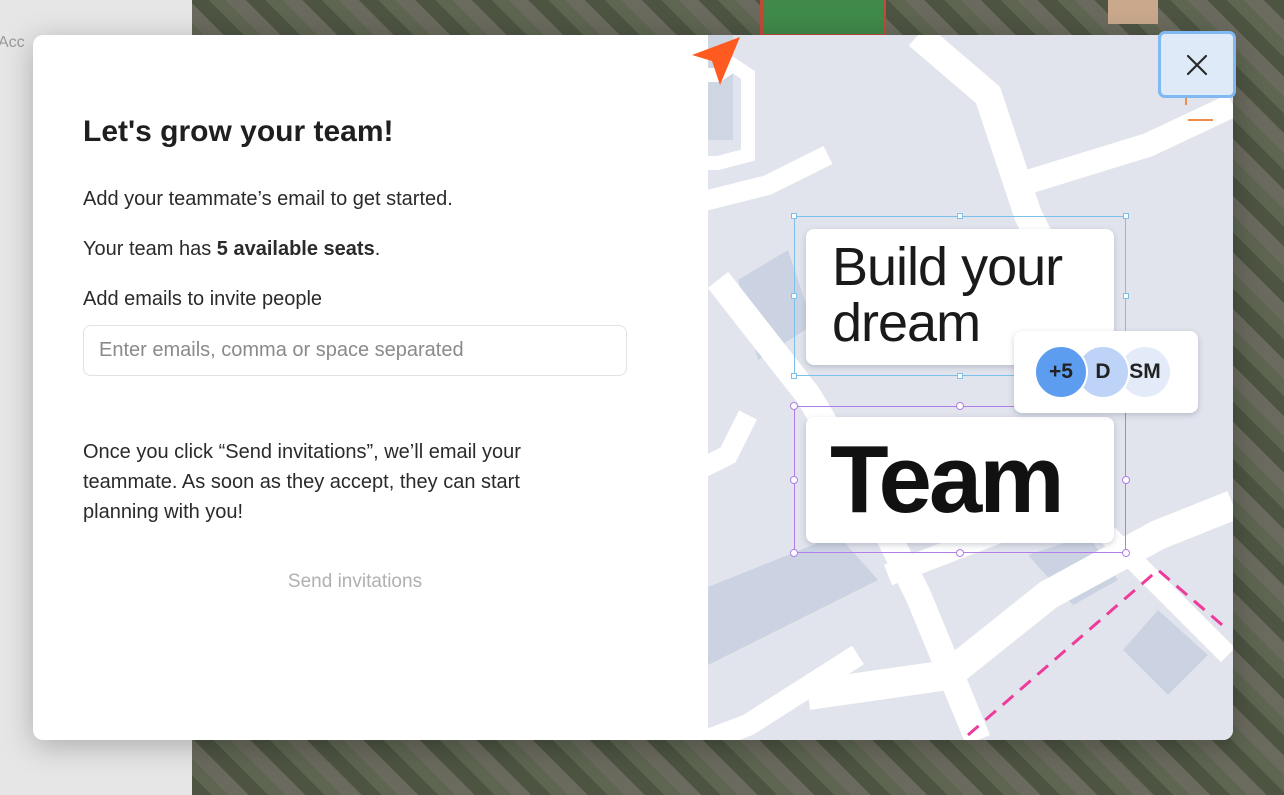 The height and width of the screenshot is (795, 1284). Describe the element at coordinates (295, 249) in the screenshot. I see `seats-count: 5 available seats` at that location.